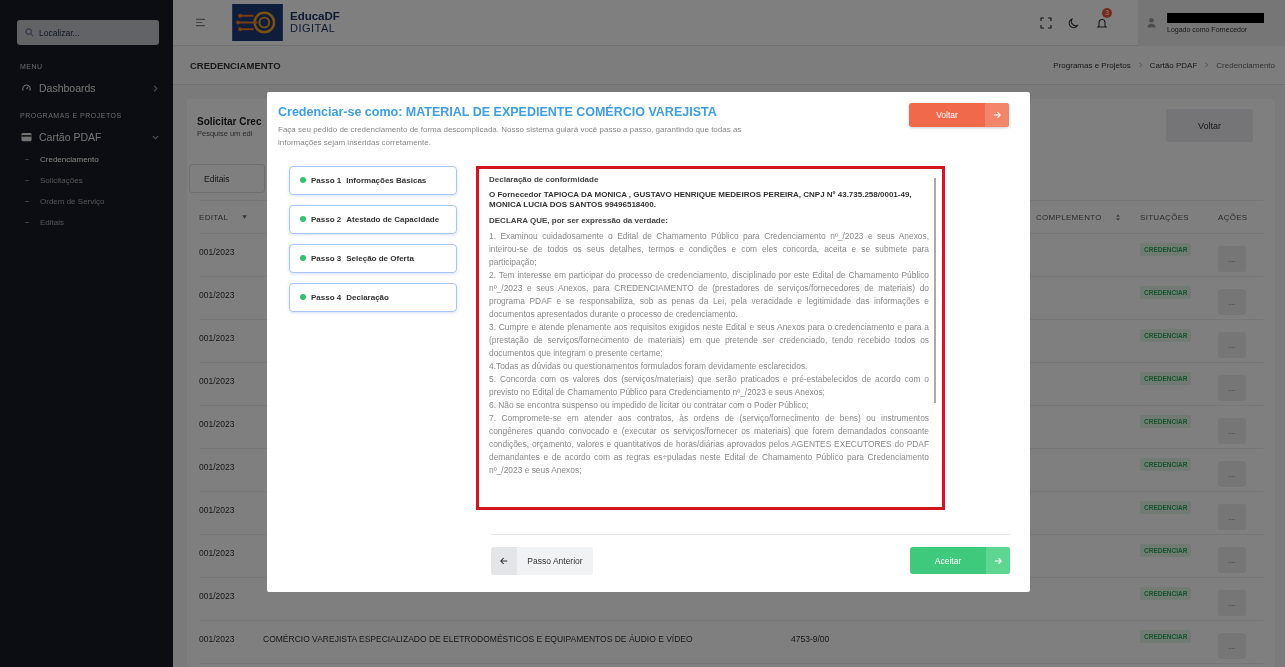 The image size is (1285, 667). Describe the element at coordinates (1092, 65) in the screenshot. I see `breadcrumb-link: Programas e Projetos` at that location.